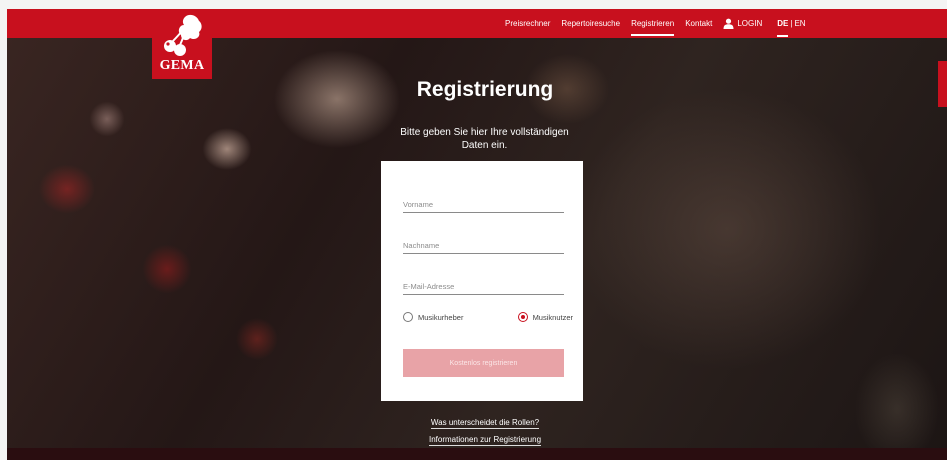 The image size is (947, 460). I want to click on last-name-field, so click(483, 244).